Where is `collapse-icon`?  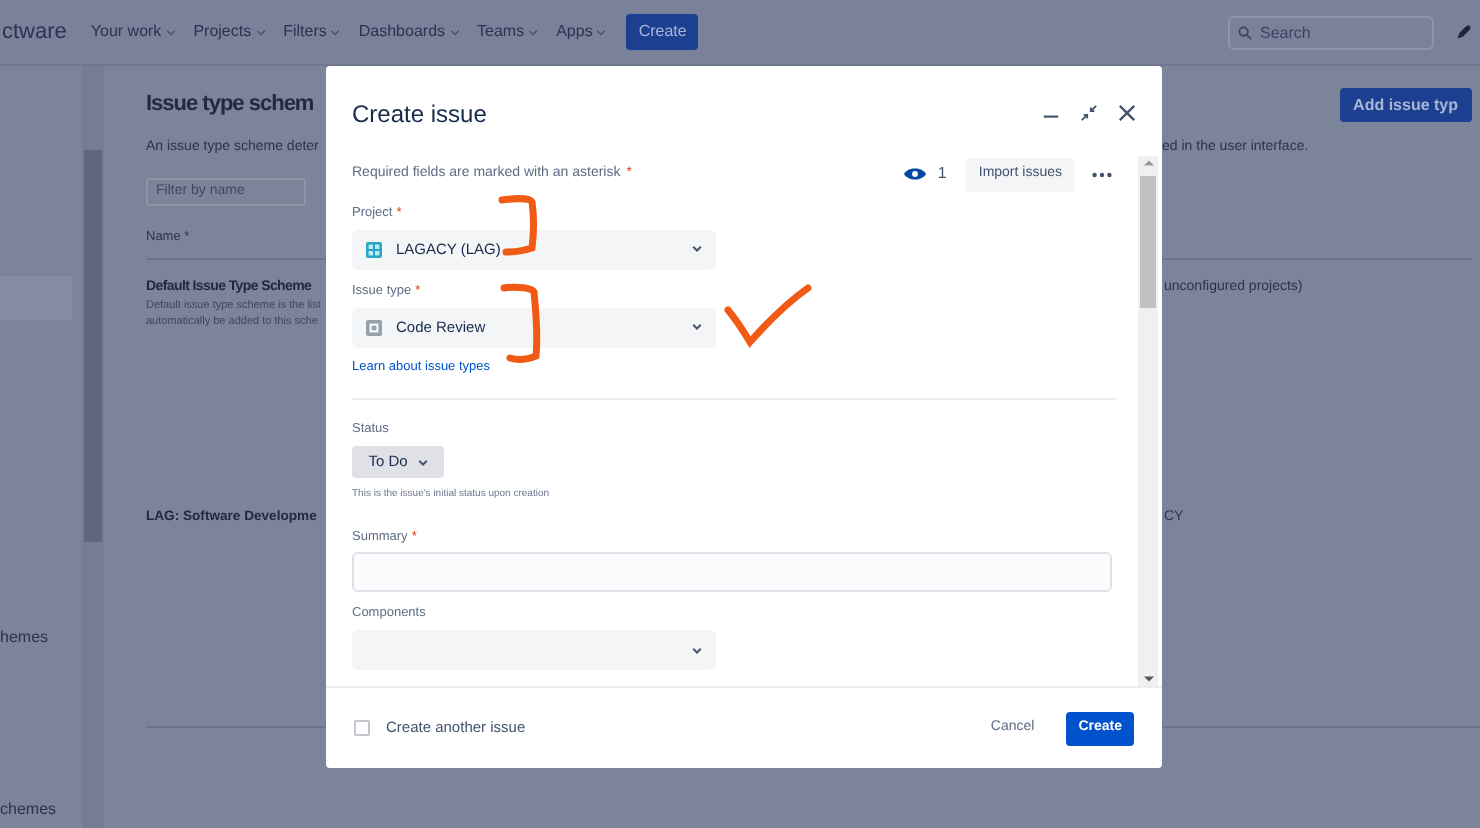 collapse-icon is located at coordinates (1089, 113).